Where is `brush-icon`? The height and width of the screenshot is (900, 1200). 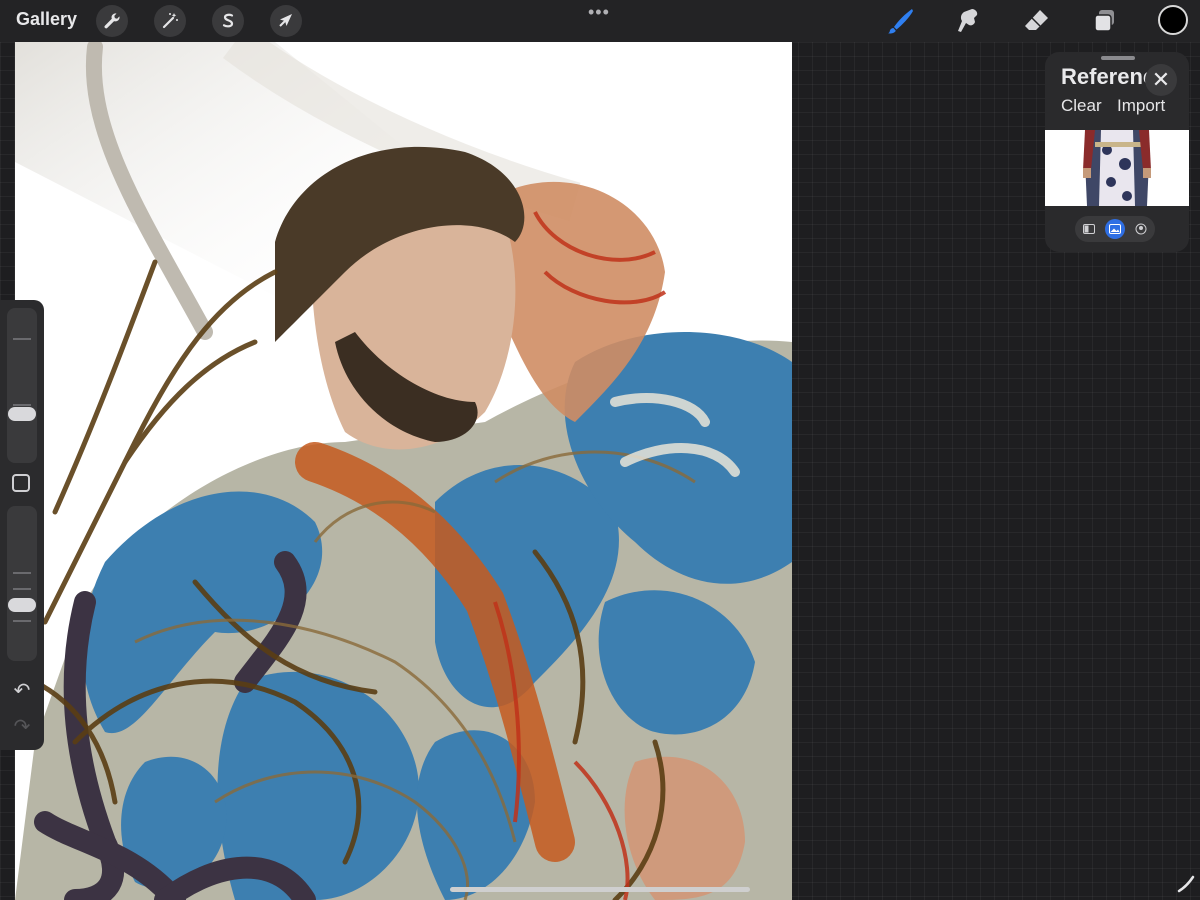
brush-icon is located at coordinates (900, 21).